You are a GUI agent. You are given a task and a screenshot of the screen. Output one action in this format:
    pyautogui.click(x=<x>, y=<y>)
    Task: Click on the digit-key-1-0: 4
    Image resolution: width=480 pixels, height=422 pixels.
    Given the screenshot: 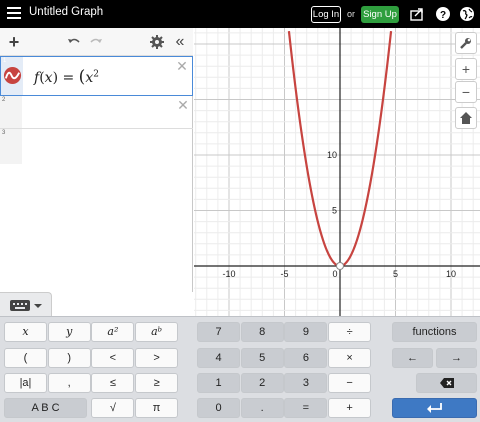 What is the action you would take?
    pyautogui.click(x=218, y=358)
    